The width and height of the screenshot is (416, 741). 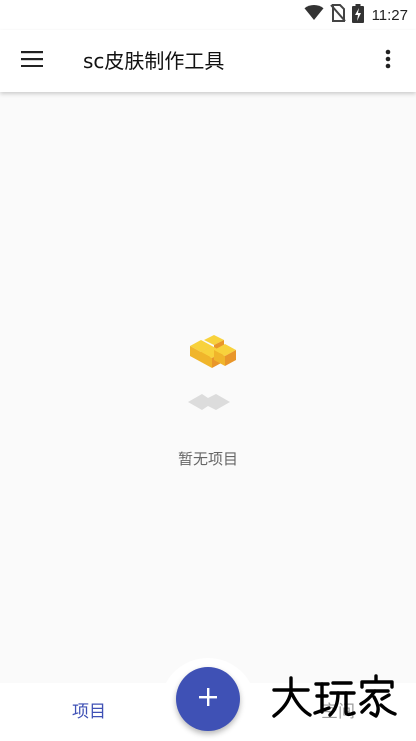 I want to click on more-options-button, so click(x=388, y=61).